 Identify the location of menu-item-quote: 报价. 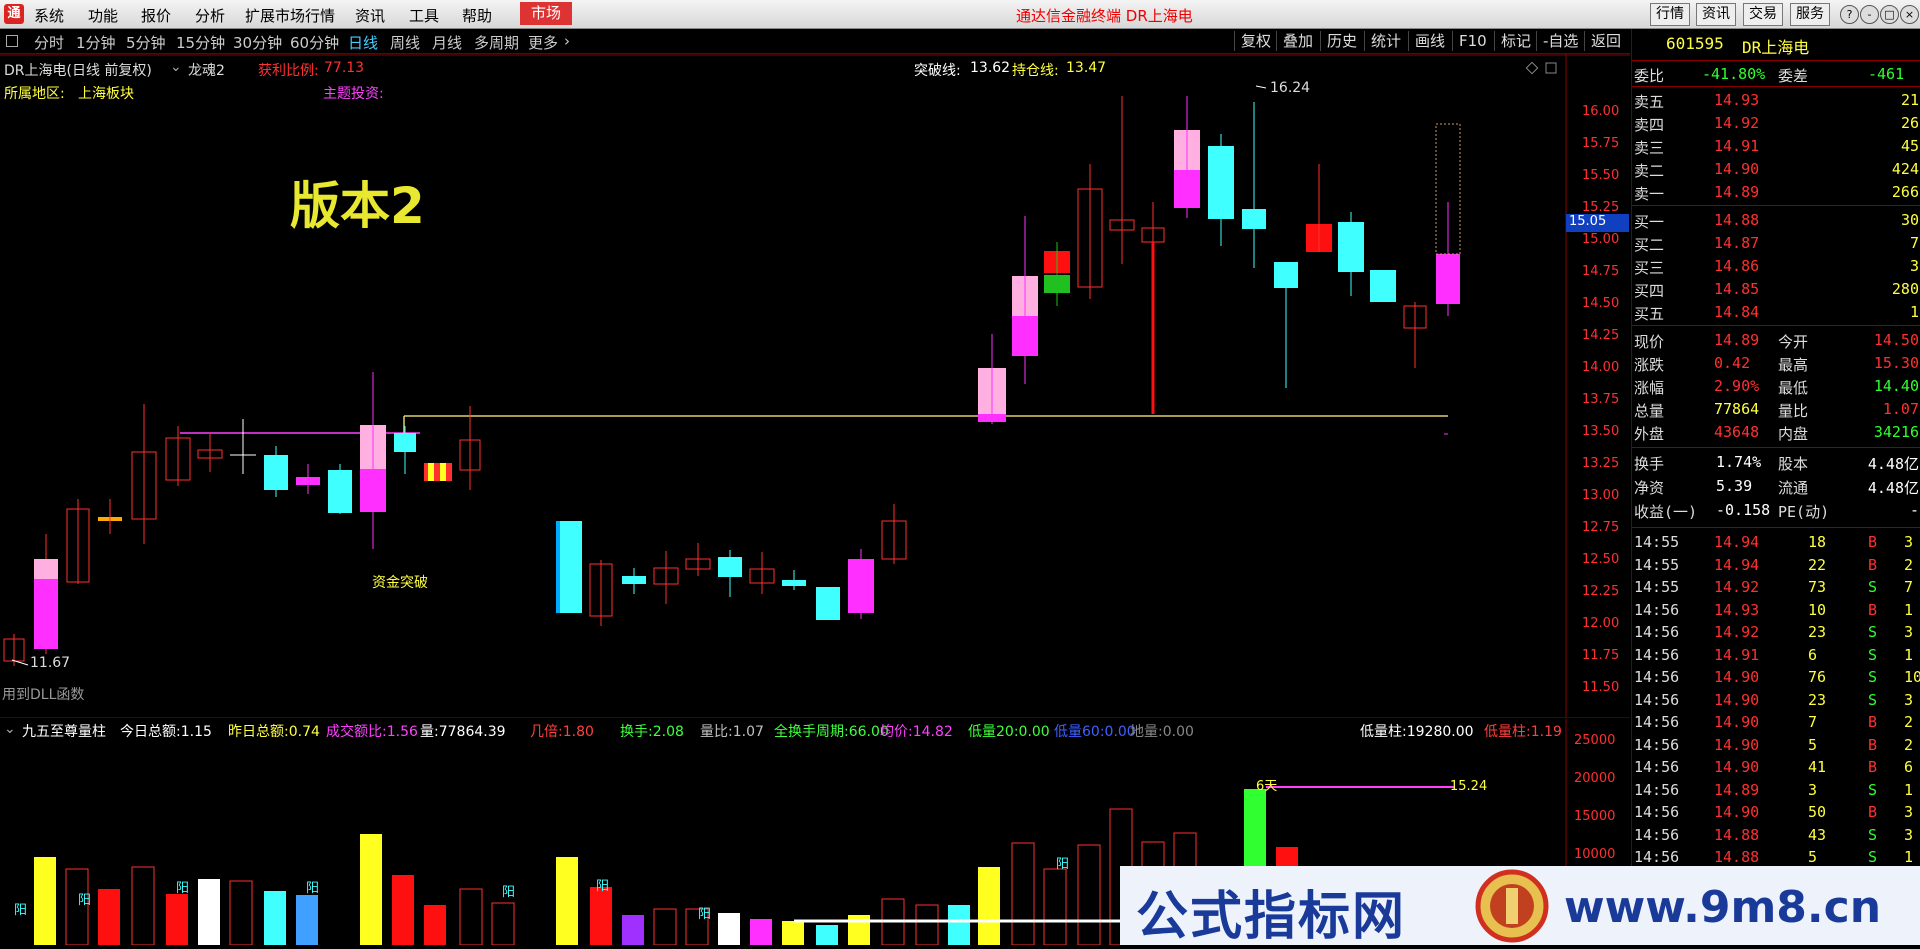
(156, 15).